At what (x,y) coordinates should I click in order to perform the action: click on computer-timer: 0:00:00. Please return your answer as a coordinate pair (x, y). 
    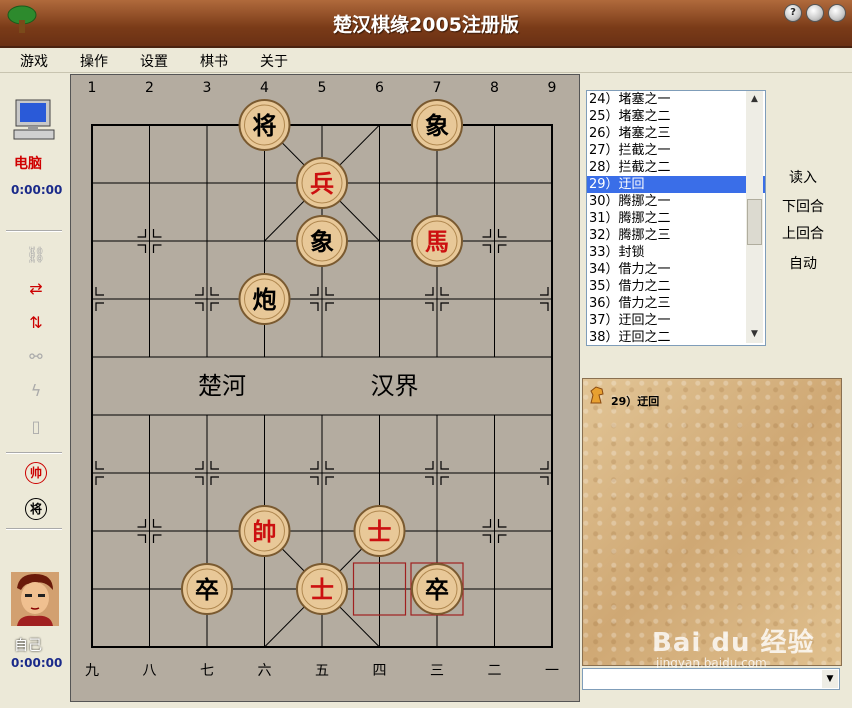
    Looking at the image, I should click on (37, 190).